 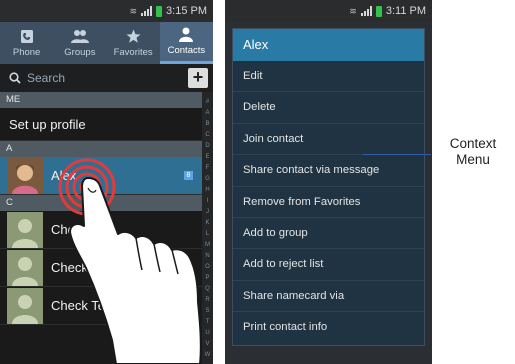 I want to click on wifi-icon: ≋, so click(x=353, y=10).